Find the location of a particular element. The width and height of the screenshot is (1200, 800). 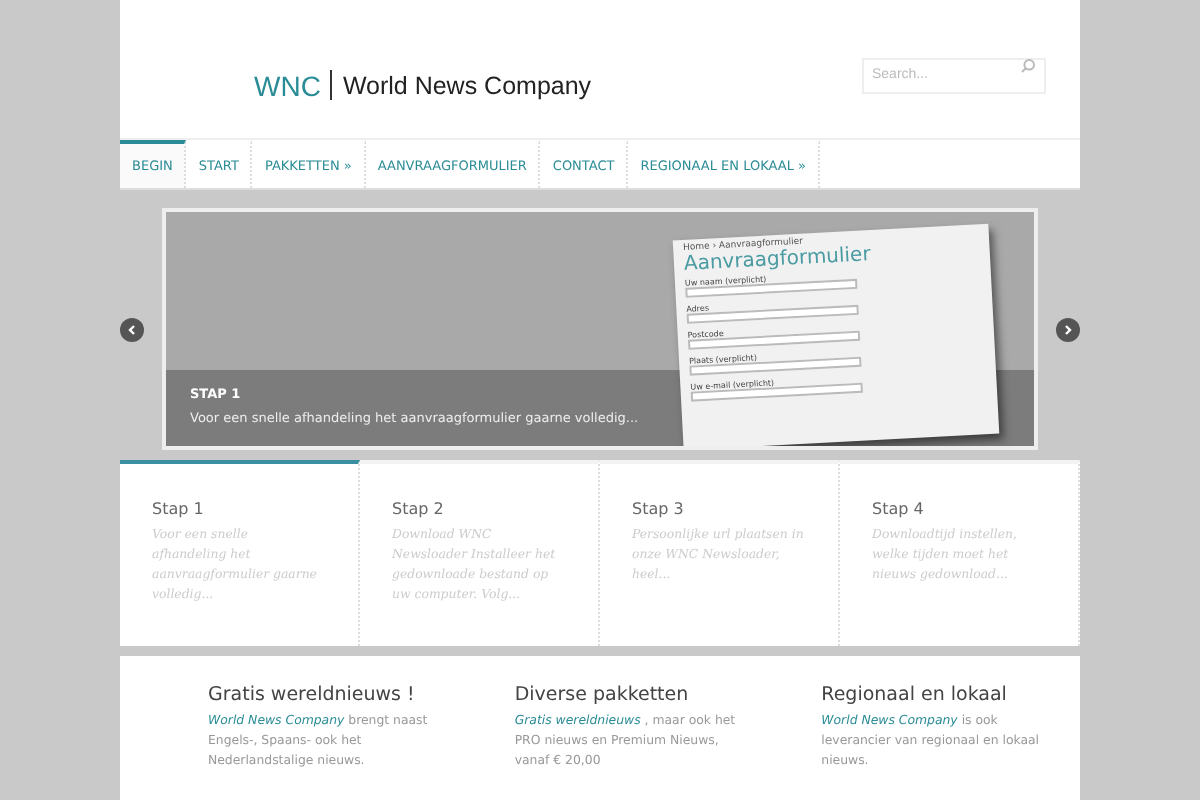

logo-abbreviation: WNC is located at coordinates (287, 85).